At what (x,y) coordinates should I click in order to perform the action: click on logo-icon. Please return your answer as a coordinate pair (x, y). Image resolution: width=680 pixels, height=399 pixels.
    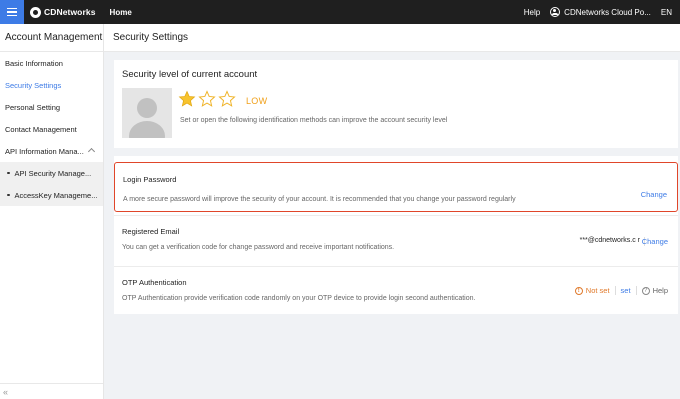
    Looking at the image, I should click on (35, 12).